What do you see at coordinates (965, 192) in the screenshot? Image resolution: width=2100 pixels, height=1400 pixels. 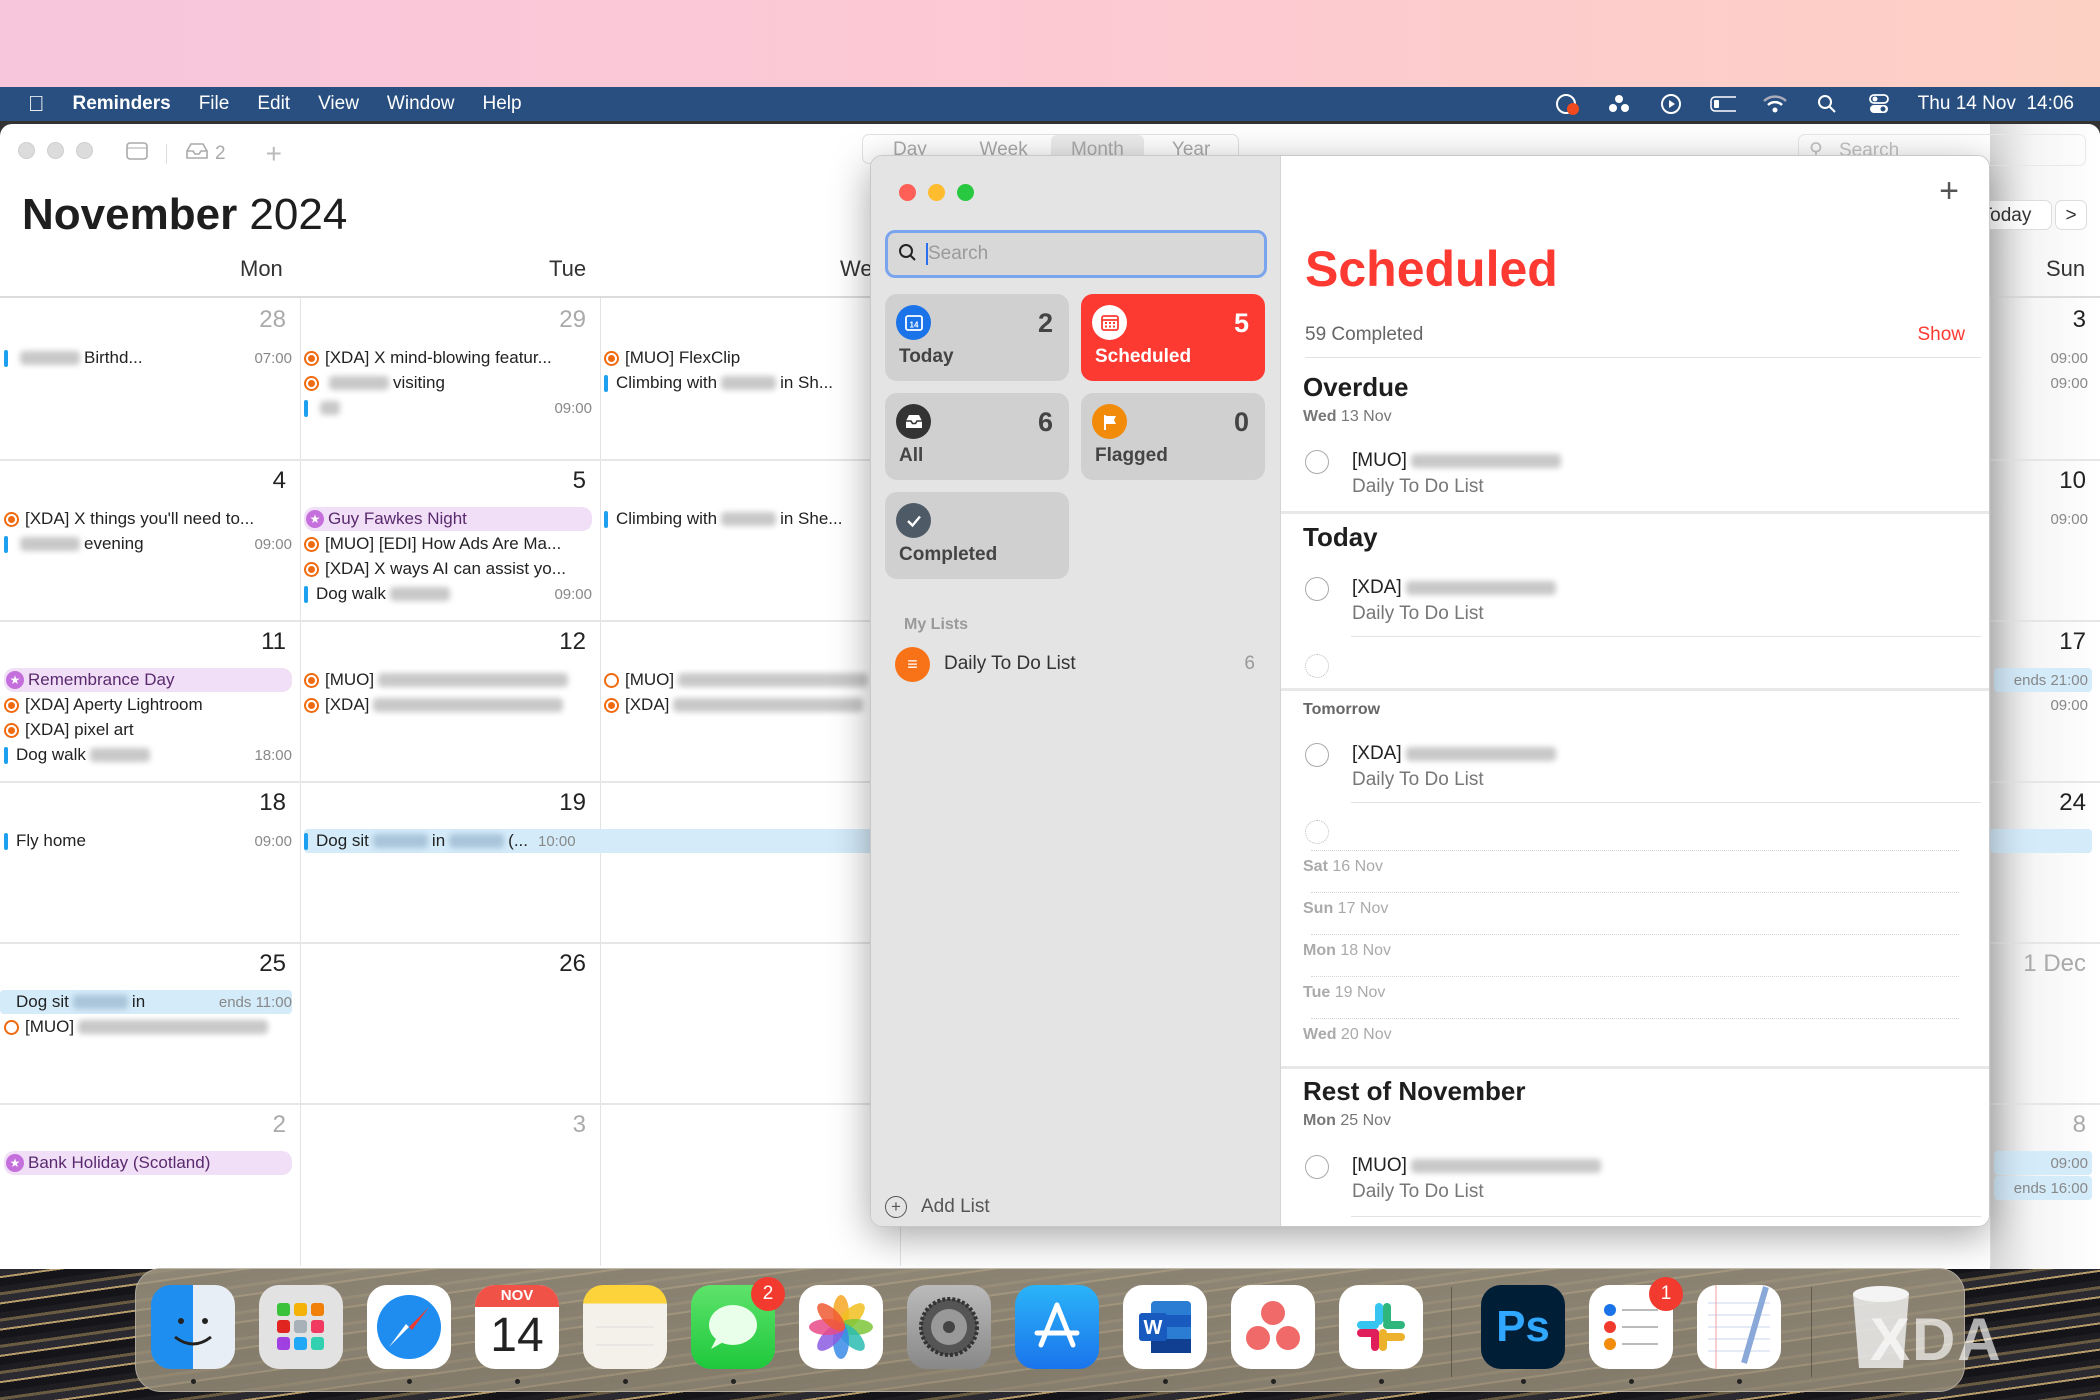 I see `reminders-zoom-button` at bounding box center [965, 192].